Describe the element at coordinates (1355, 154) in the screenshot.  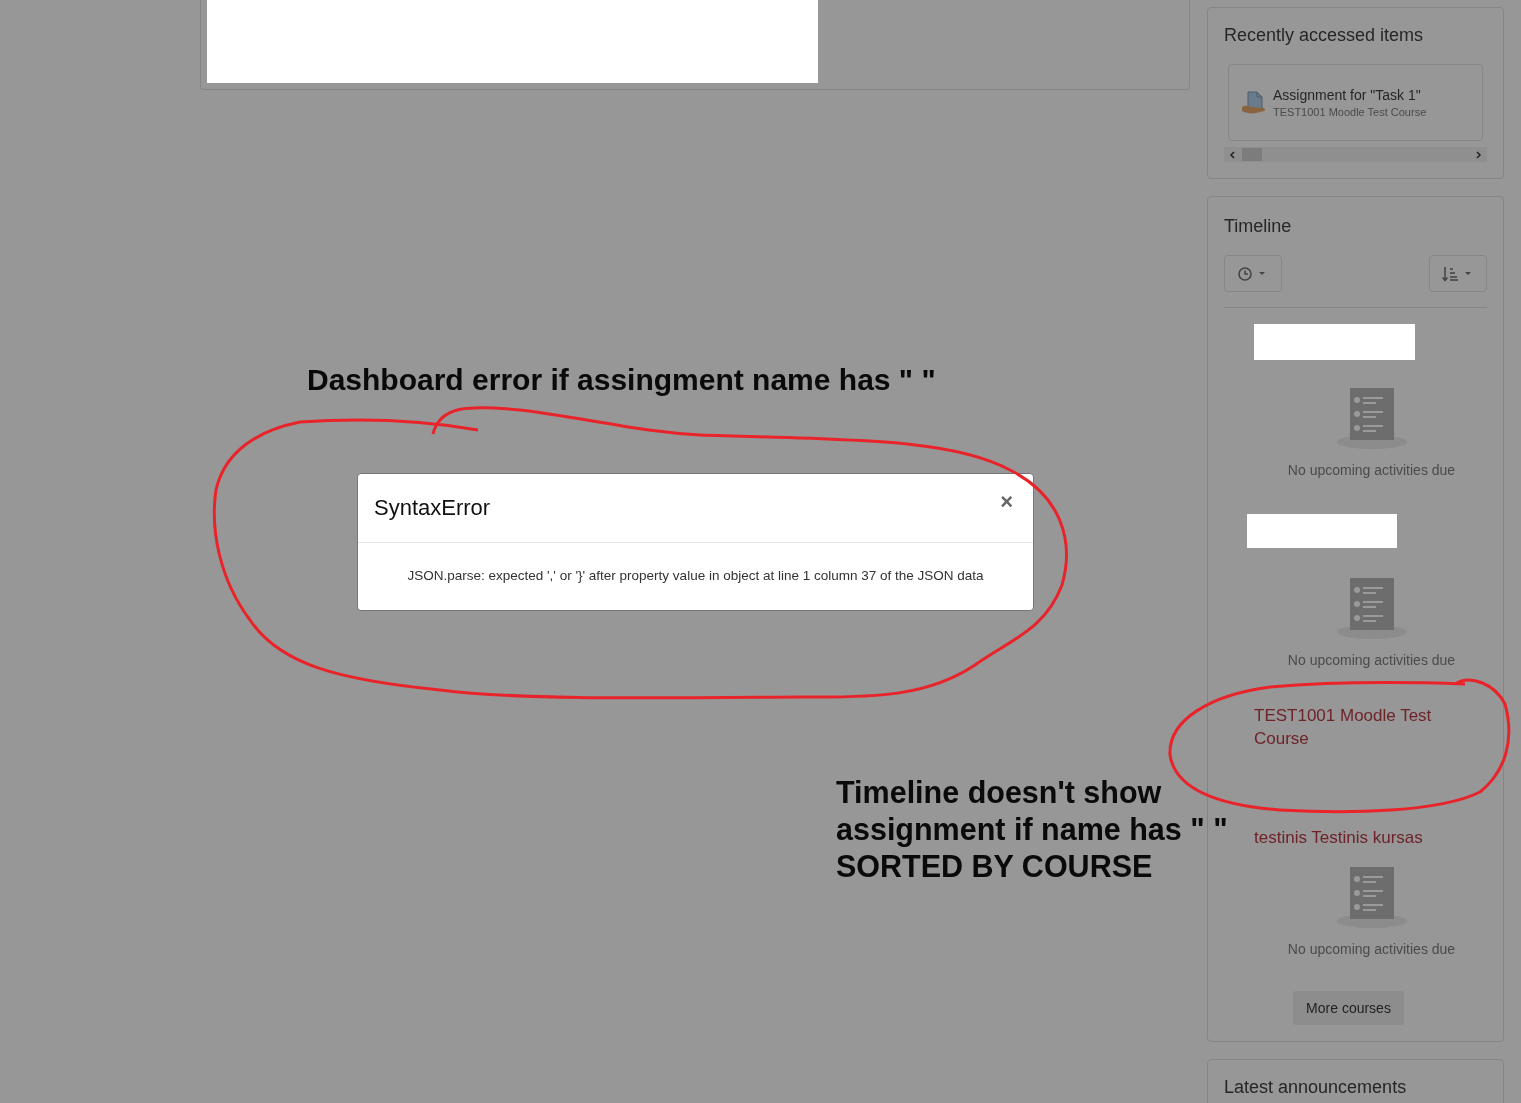
I see `horizontal-scrollbar` at that location.